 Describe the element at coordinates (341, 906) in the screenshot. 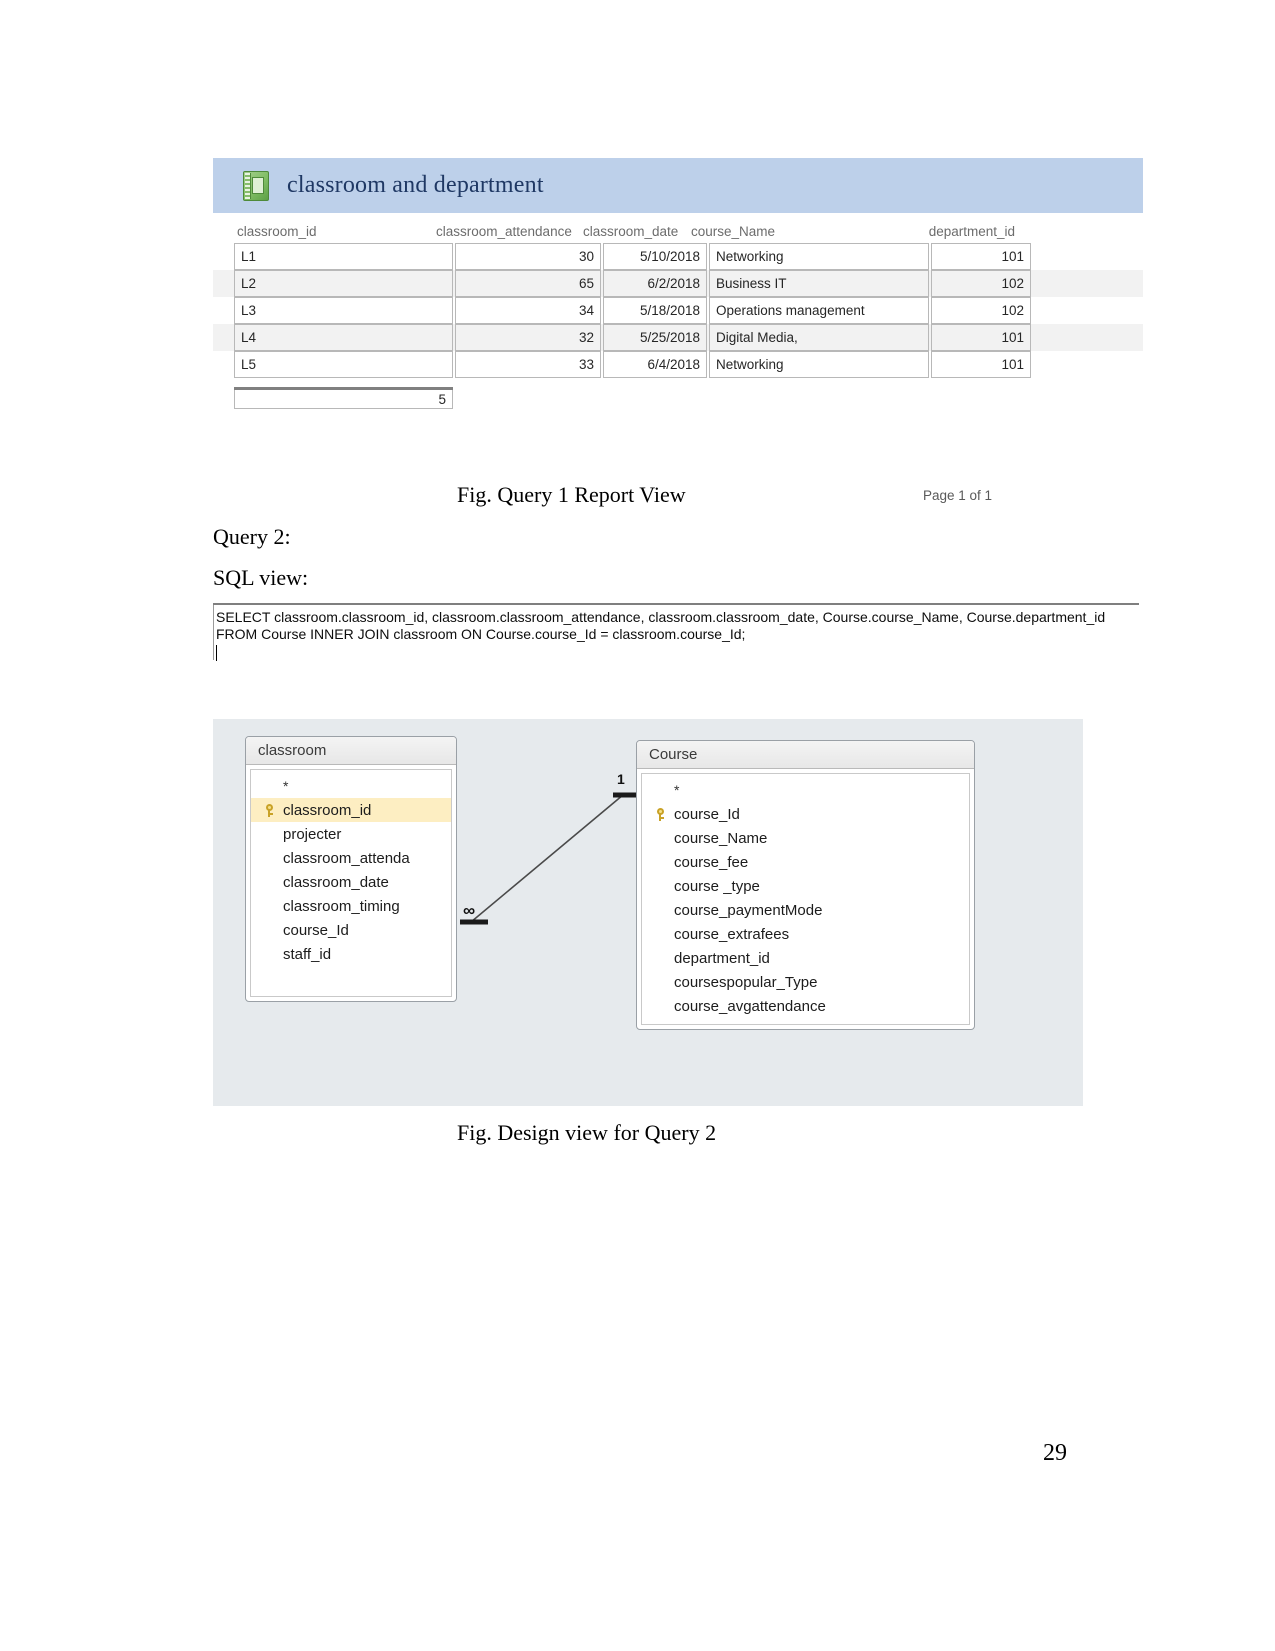

I see `field-label: classroom_timing` at that location.